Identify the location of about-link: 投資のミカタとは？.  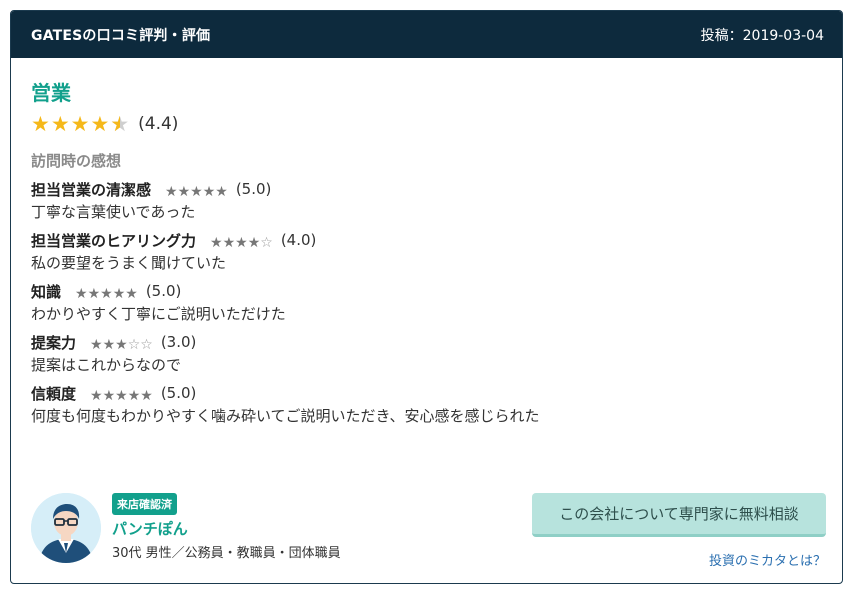
(767, 559).